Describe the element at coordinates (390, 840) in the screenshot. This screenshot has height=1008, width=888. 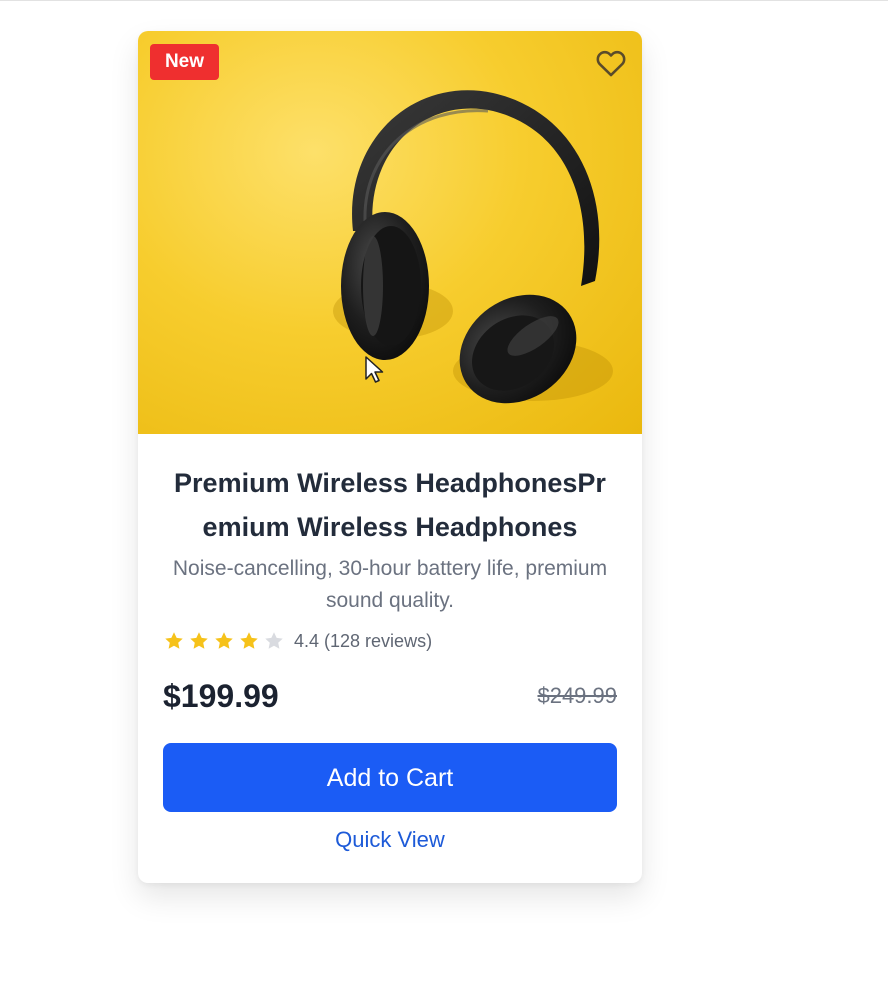
I see `quick-view-link: Quick View` at that location.